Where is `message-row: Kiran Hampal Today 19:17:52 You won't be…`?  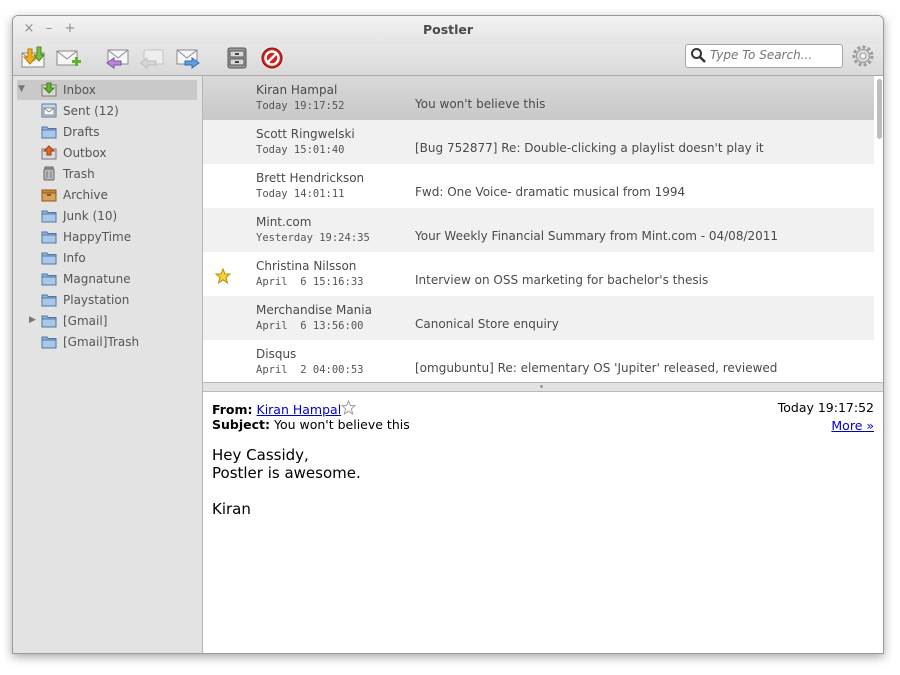 message-row: Kiran Hampal Today 19:17:52 You won't be… is located at coordinates (538, 98).